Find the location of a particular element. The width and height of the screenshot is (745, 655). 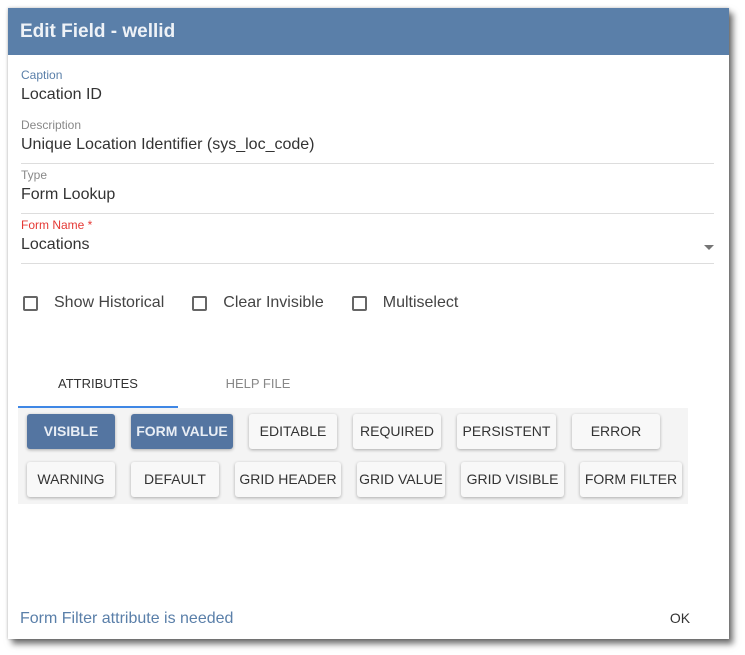

attribute-form-value-button: FORM VALUE is located at coordinates (182, 431).